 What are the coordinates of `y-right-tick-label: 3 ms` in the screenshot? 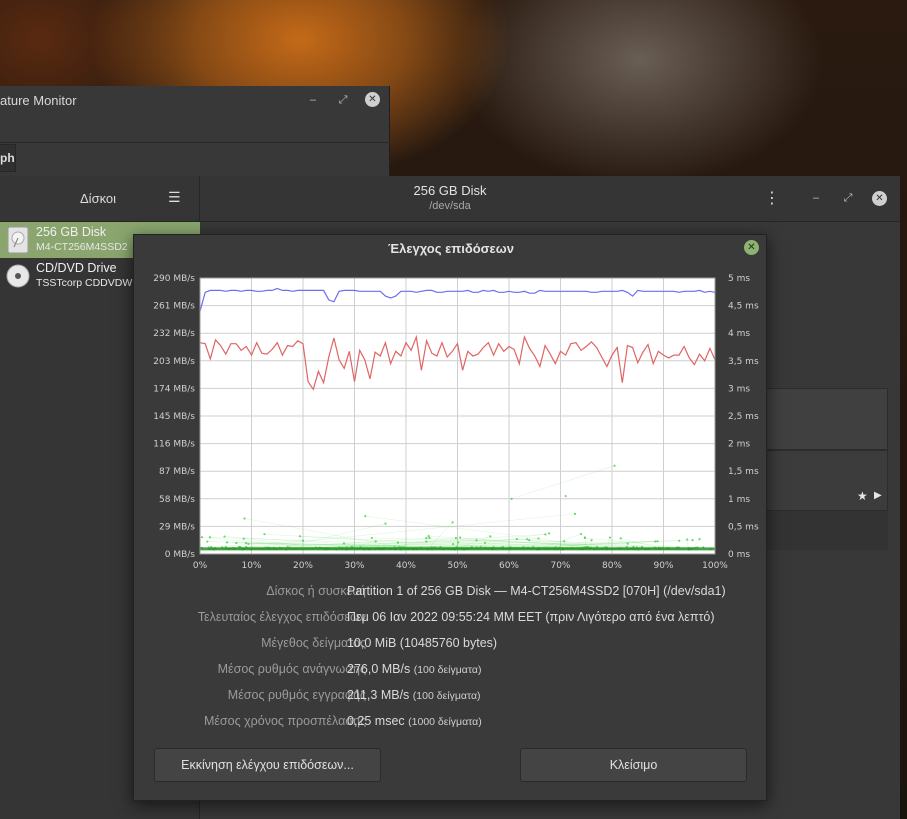 It's located at (739, 389).